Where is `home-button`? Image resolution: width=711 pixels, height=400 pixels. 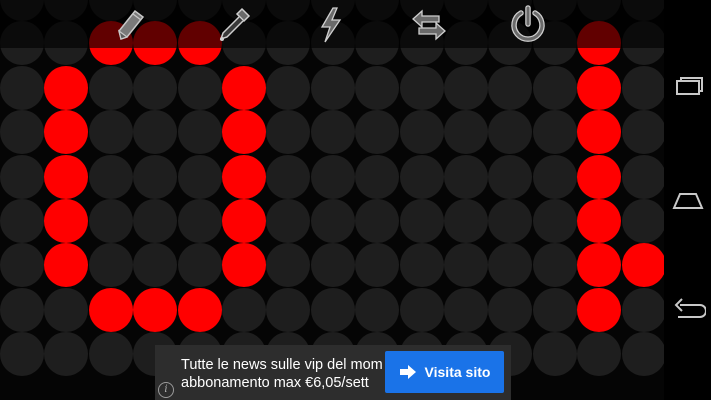
home-button is located at coordinates (687, 200).